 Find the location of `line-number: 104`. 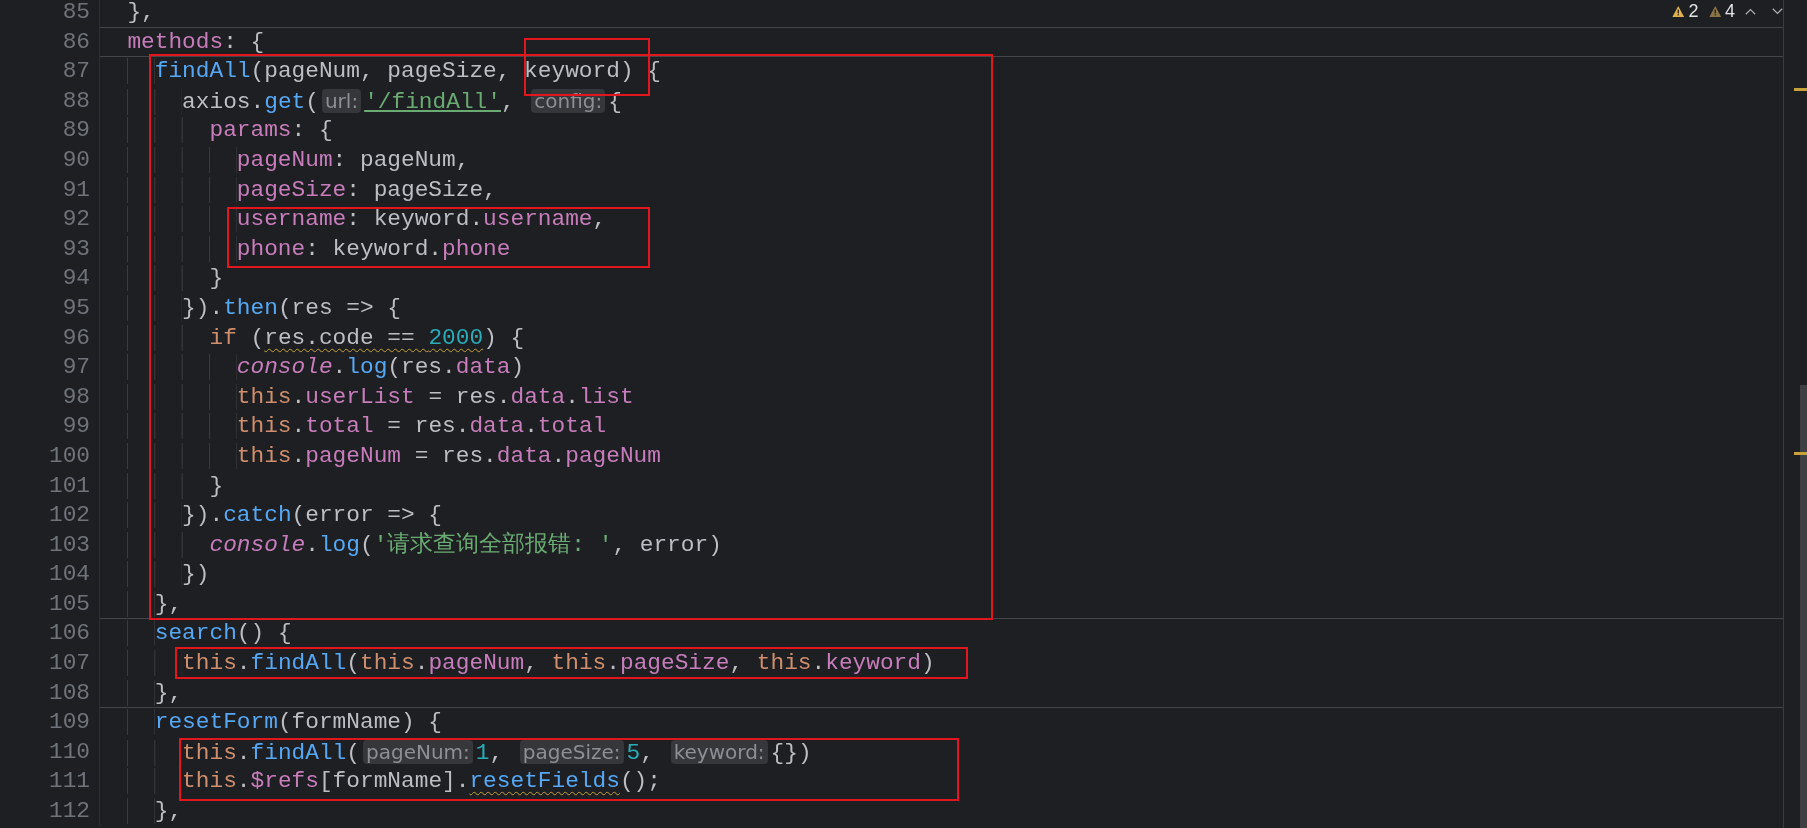

line-number: 104 is located at coordinates (50, 575).